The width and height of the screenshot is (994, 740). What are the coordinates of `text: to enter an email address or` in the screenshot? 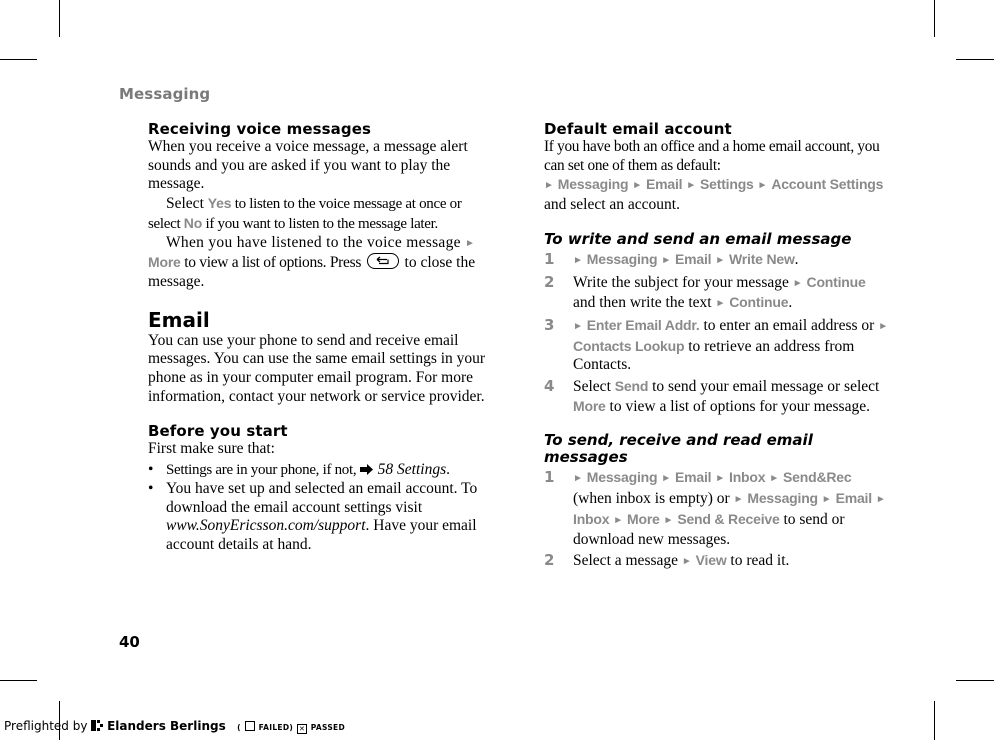 It's located at (789, 325).